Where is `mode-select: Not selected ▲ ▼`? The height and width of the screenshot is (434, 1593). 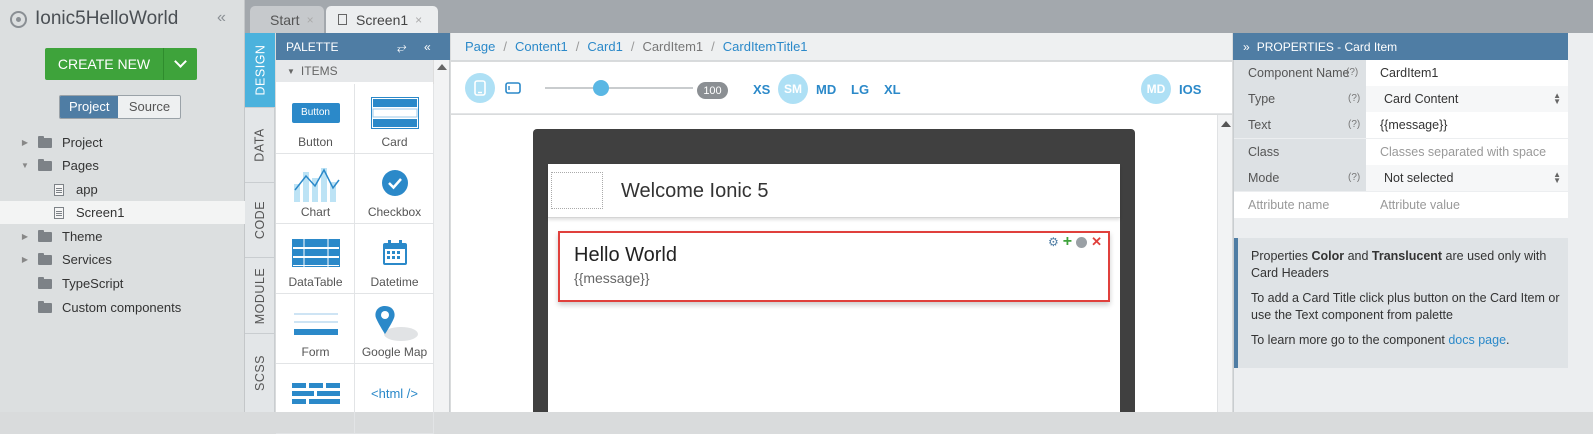
mode-select: Not selected ▲ ▼ is located at coordinates (1467, 178).